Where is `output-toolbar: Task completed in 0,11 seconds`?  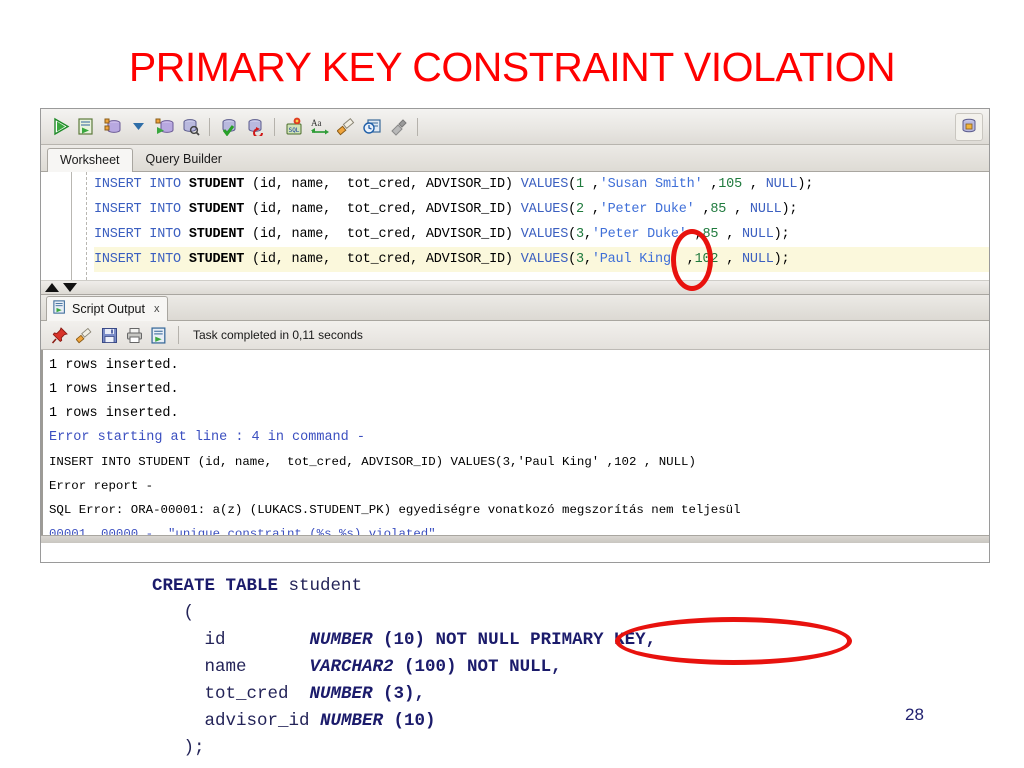 output-toolbar: Task completed in 0,11 seconds is located at coordinates (515, 335).